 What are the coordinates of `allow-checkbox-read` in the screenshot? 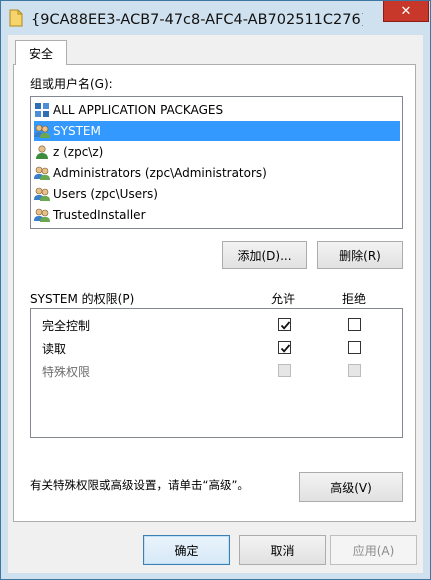 It's located at (284, 347).